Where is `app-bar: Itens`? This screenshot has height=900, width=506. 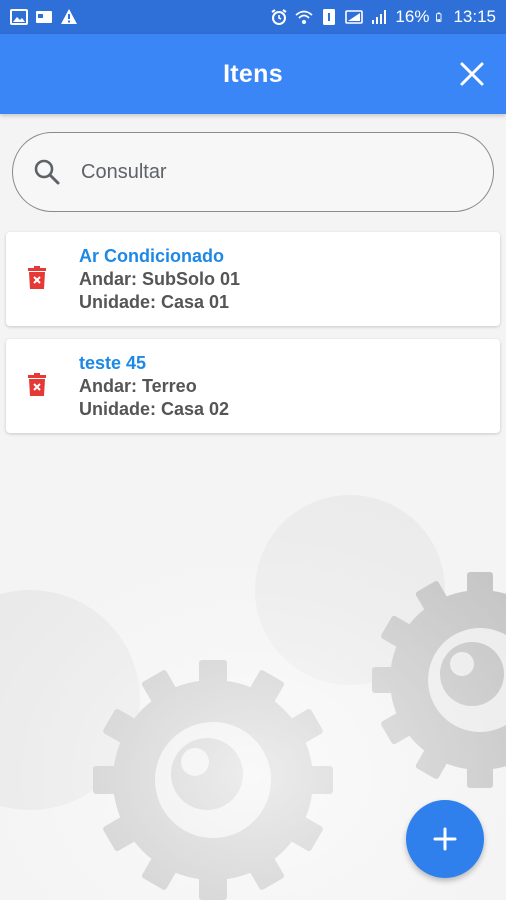 app-bar: Itens is located at coordinates (253, 74).